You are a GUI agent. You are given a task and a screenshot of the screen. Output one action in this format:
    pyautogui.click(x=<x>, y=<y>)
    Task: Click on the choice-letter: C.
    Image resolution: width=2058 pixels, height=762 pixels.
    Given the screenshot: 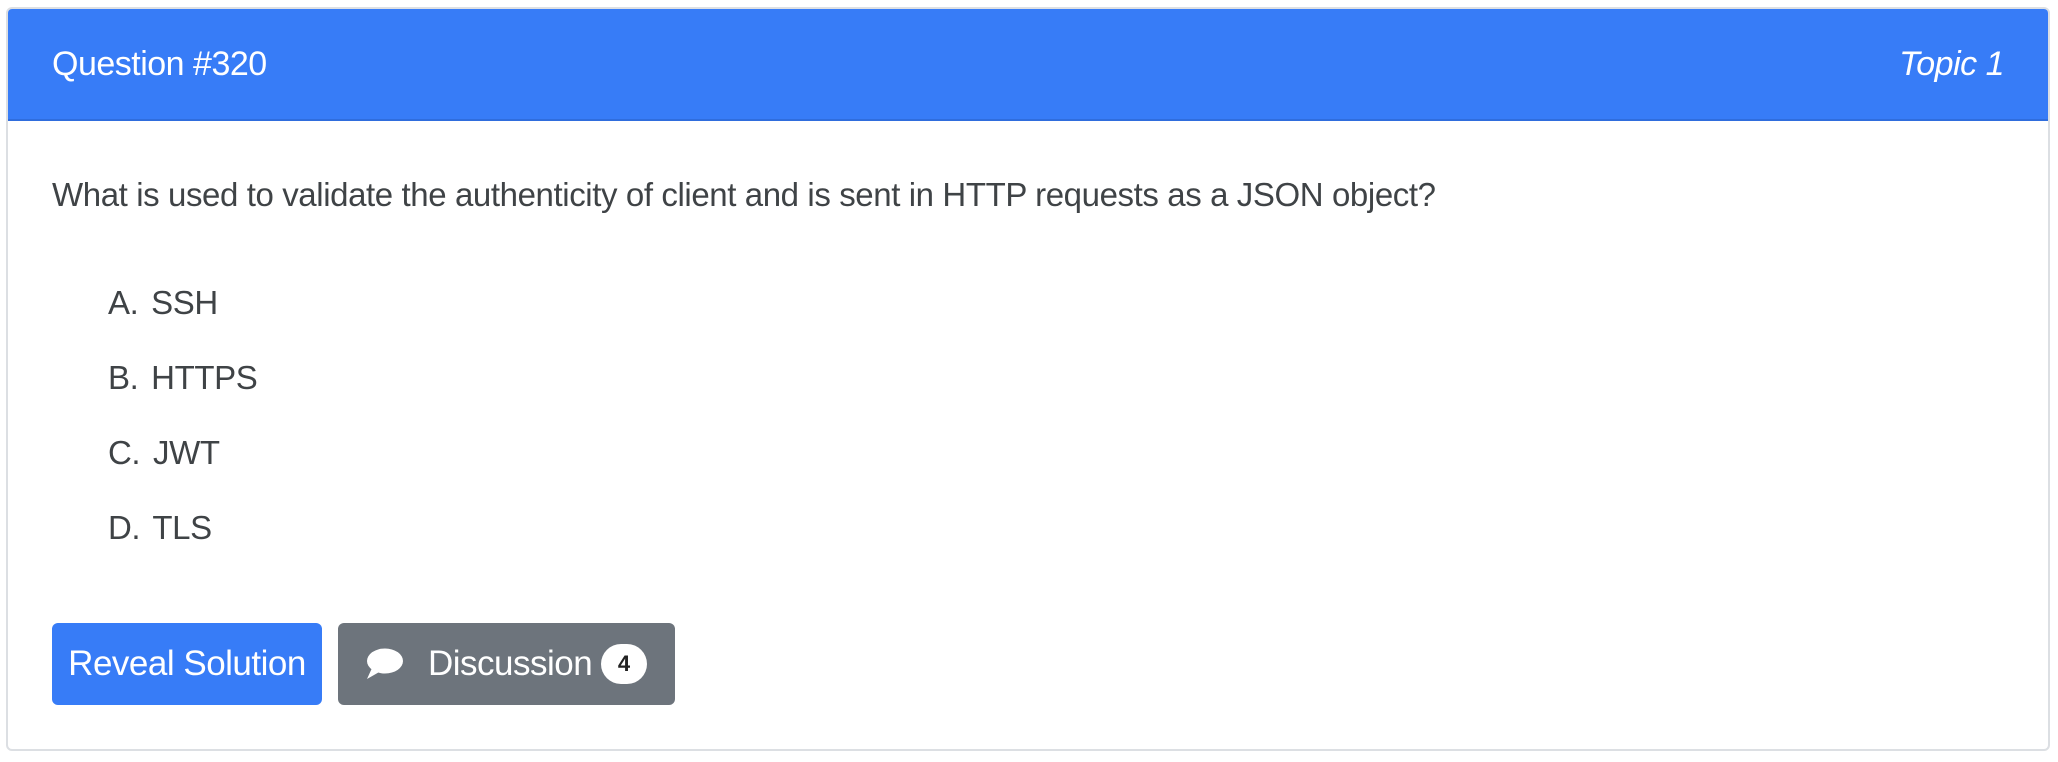 What is the action you would take?
    pyautogui.click(x=124, y=452)
    